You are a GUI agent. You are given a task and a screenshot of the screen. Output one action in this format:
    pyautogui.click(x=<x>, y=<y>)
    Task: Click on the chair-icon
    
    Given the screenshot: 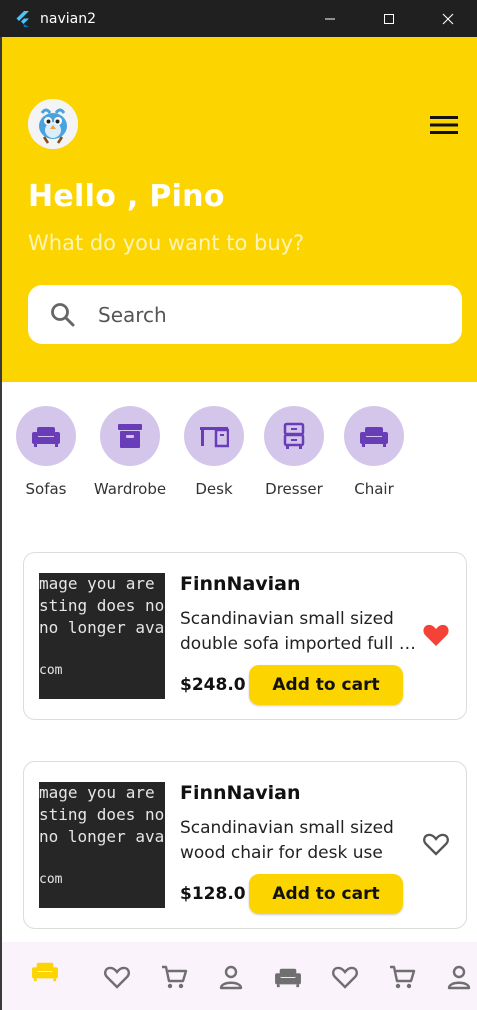 What is the action you would take?
    pyautogui.click(x=374, y=437)
    